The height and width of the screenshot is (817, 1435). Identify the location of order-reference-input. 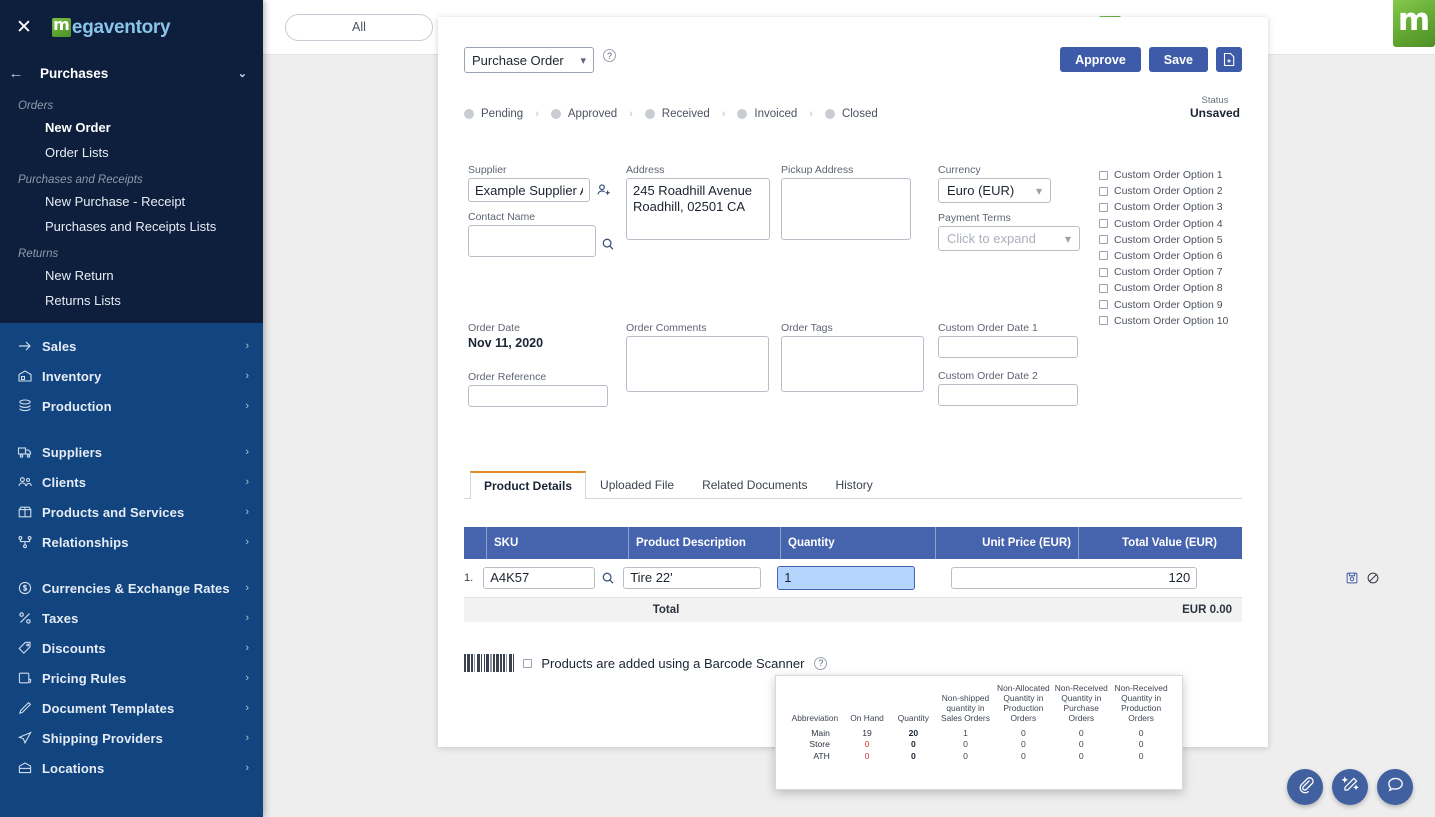
(538, 396).